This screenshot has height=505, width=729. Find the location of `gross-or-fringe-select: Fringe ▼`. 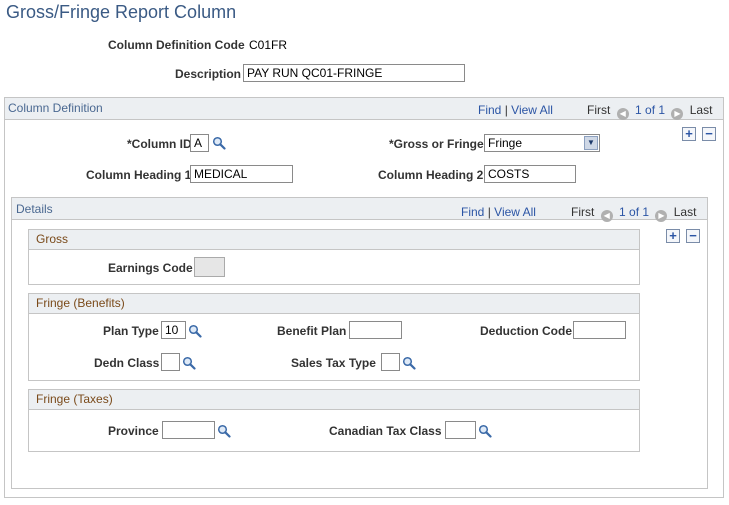

gross-or-fringe-select: Fringe ▼ is located at coordinates (542, 143).